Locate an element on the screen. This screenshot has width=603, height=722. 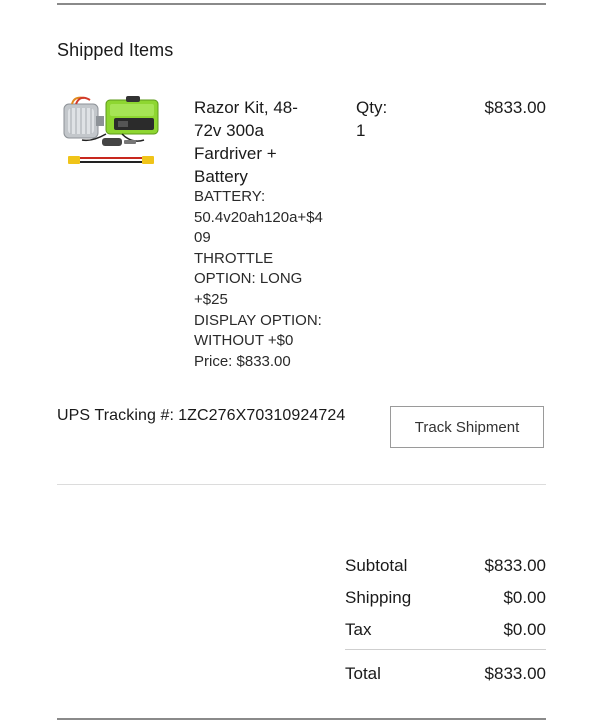
summary-tax-row: Tax $0.00 is located at coordinates (445, 630).